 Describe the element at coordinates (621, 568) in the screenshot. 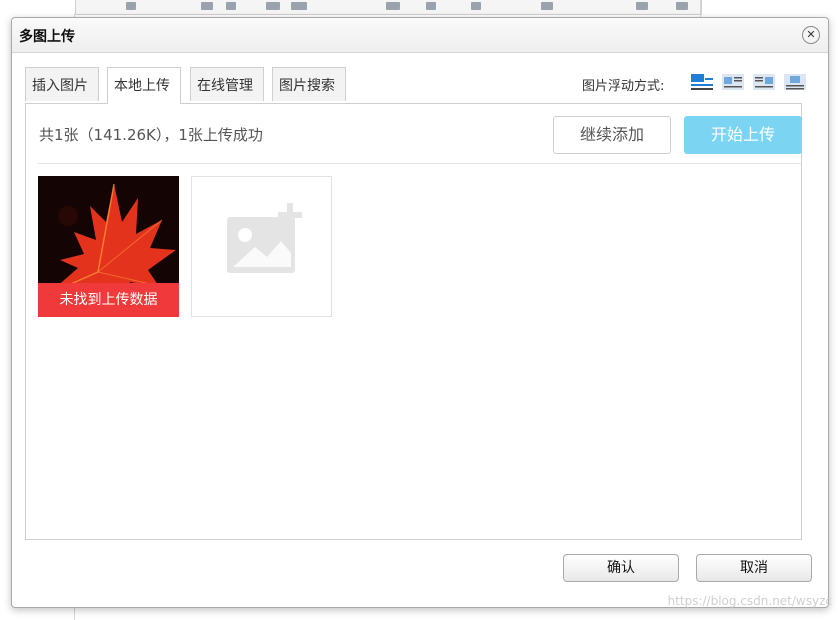

I see `confirm-button: 确认` at that location.